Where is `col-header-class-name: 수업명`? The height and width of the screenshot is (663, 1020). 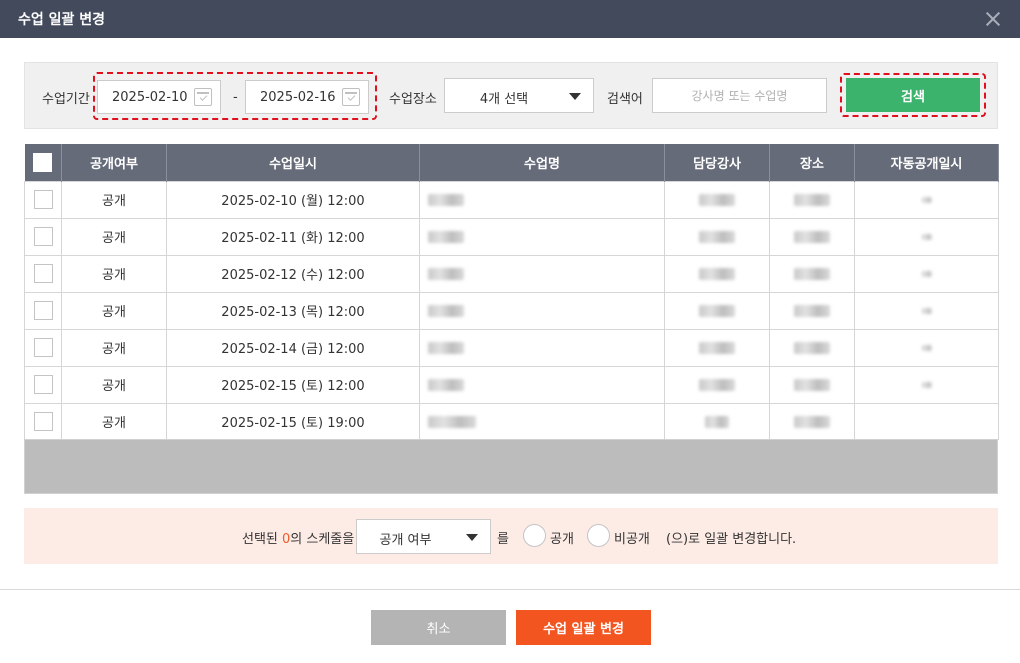
col-header-class-name: 수업명 is located at coordinates (542, 162).